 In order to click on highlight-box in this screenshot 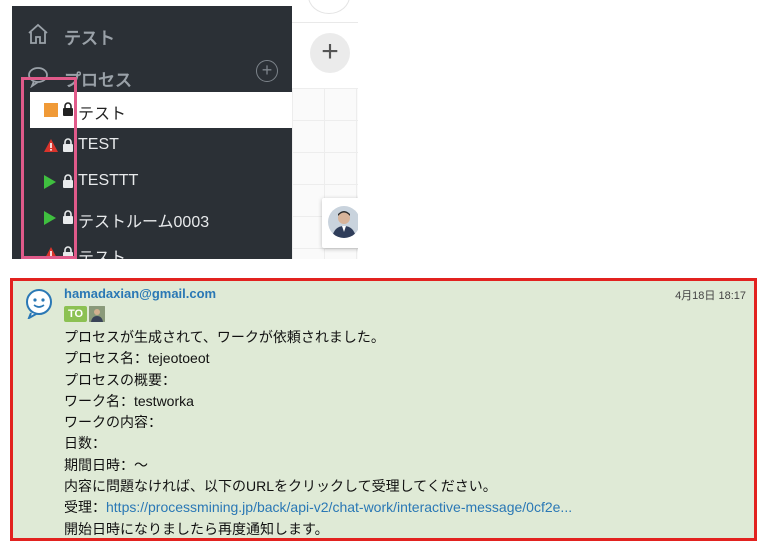, I will do `click(49, 168)`.